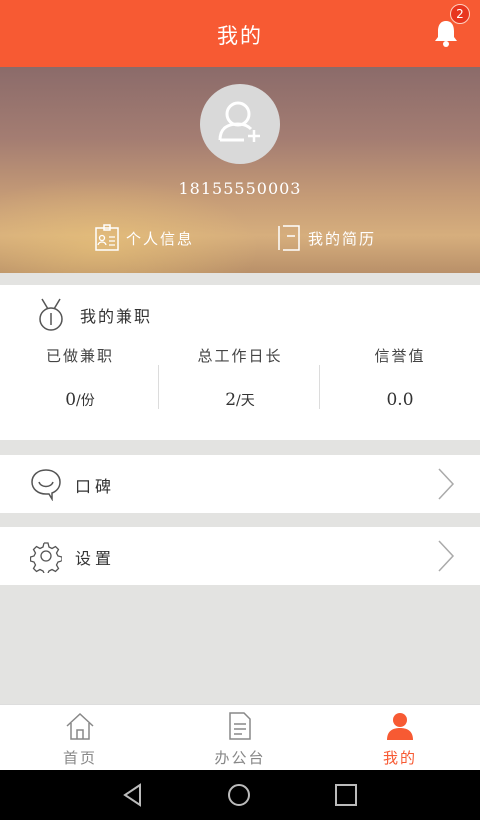  I want to click on medal-icon, so click(51, 314).